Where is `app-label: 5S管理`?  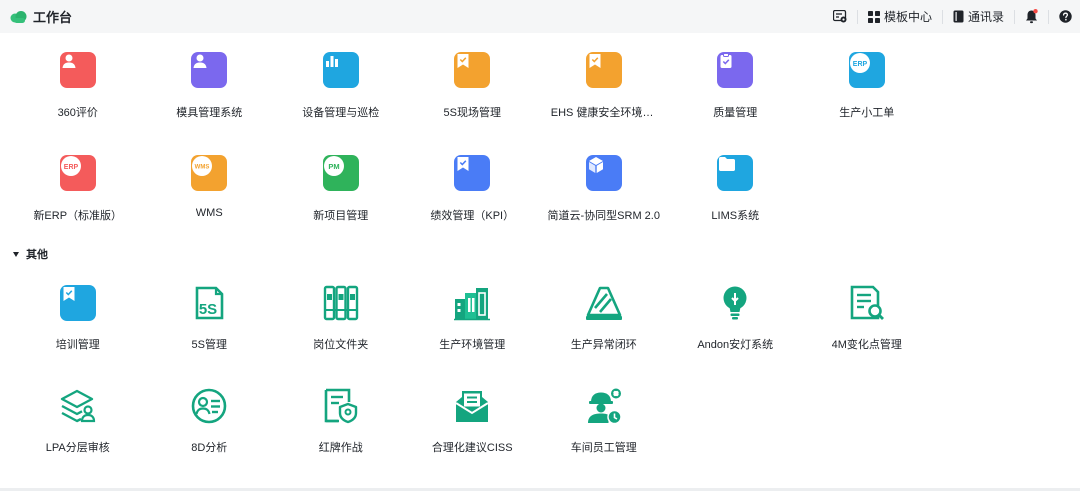
app-label: 5S管理 is located at coordinates (209, 345).